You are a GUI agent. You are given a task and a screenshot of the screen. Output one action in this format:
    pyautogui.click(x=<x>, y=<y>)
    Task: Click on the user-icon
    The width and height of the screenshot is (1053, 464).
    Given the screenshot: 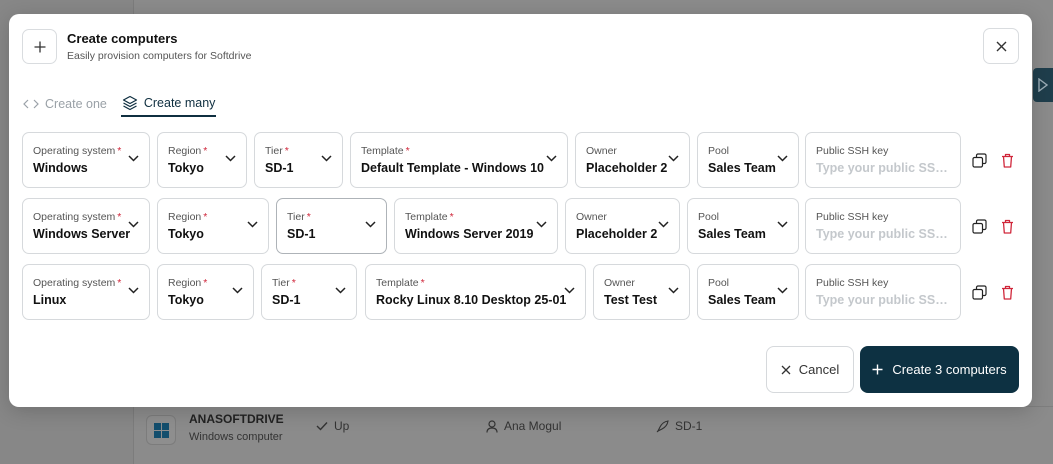 What is the action you would take?
    pyautogui.click(x=492, y=426)
    